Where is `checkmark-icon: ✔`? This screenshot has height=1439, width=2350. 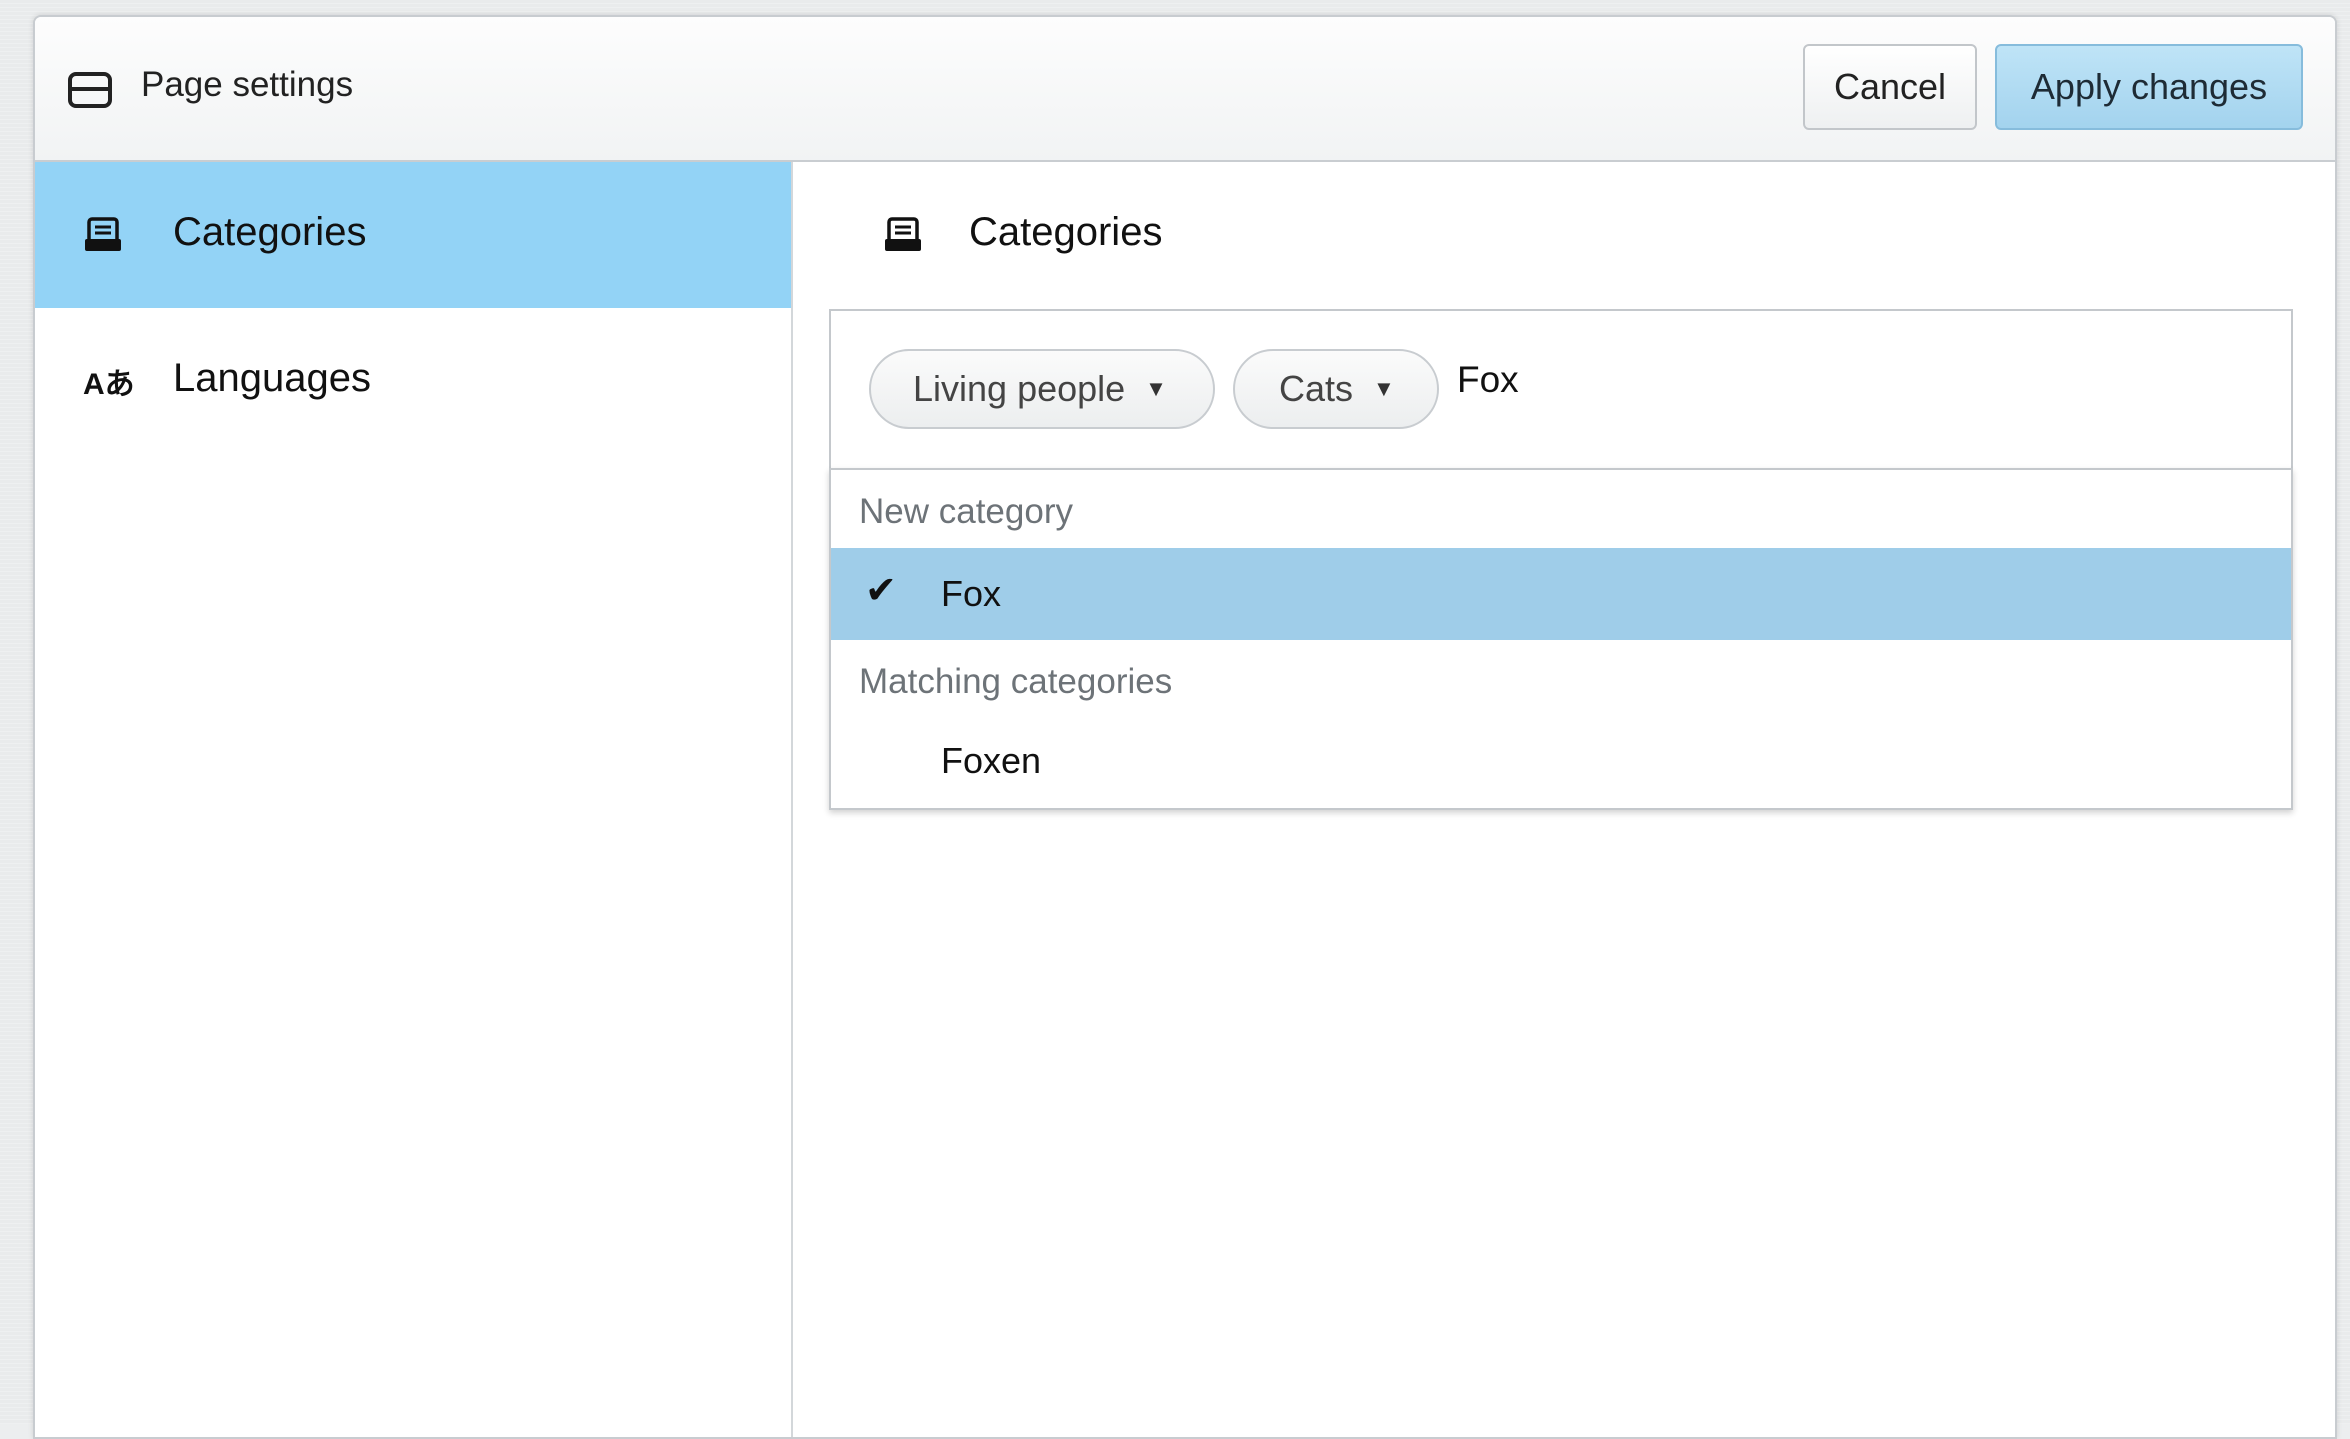 checkmark-icon: ✔ is located at coordinates (881, 591).